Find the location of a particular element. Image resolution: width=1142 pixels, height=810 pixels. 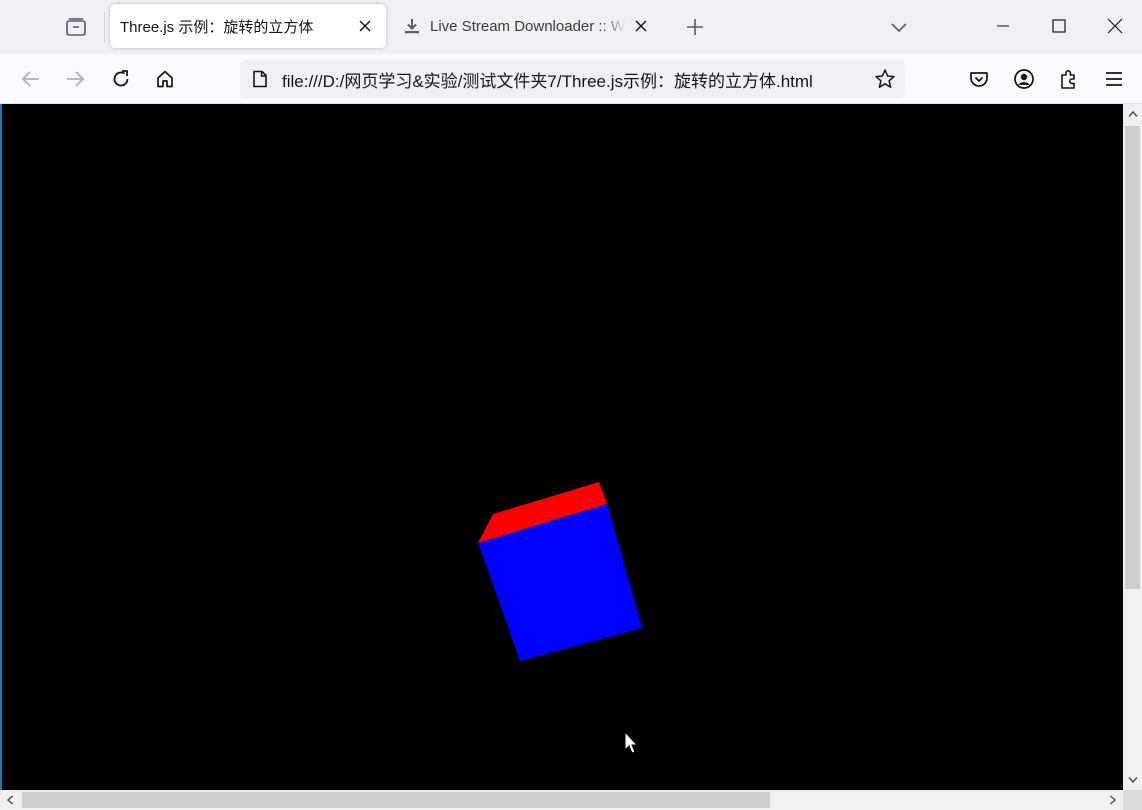

bookmark-button is located at coordinates (885, 79).